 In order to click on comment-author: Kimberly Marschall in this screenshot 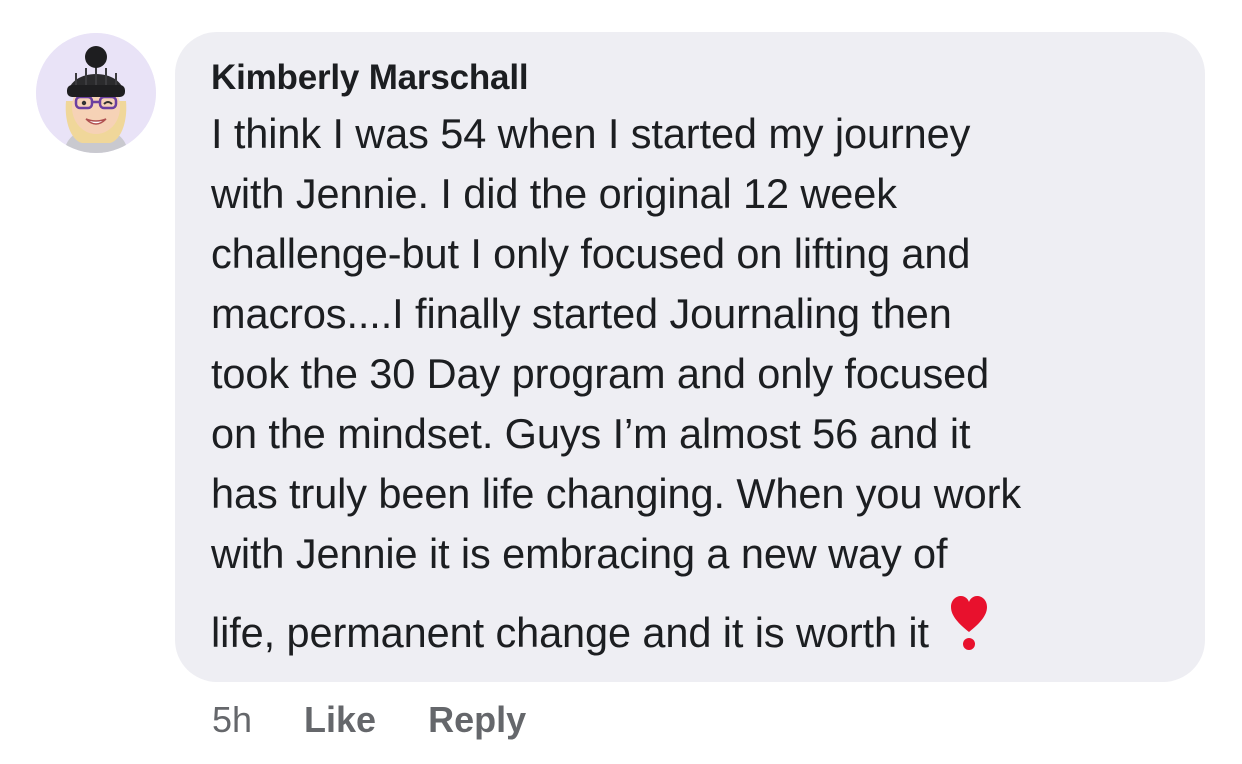, I will do `click(698, 78)`.